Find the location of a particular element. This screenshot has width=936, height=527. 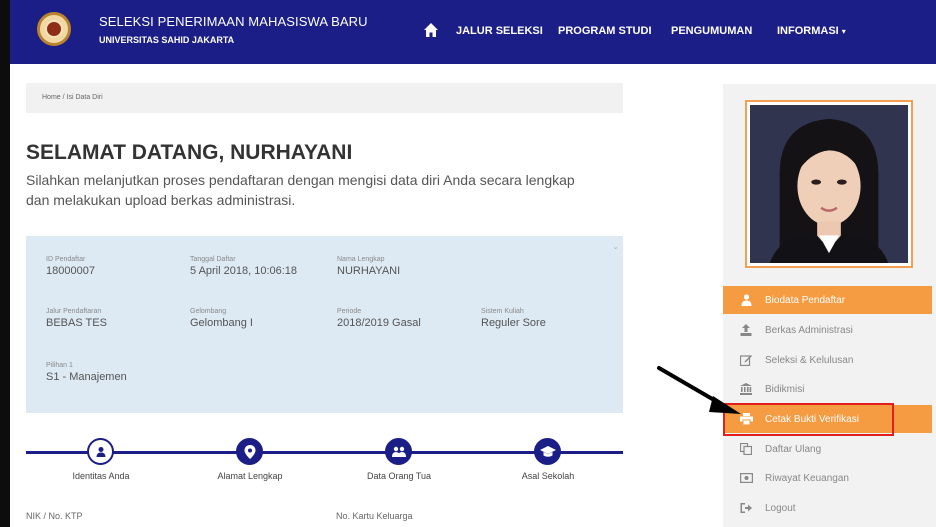

step-label-identitas: Identitas Anda is located at coordinates (101, 476).